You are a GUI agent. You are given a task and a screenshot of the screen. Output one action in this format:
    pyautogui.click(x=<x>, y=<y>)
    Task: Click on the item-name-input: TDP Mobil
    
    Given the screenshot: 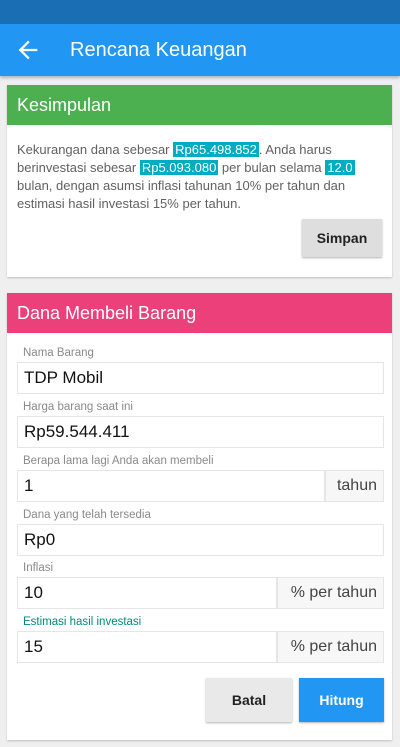 What is the action you would take?
    pyautogui.click(x=200, y=378)
    